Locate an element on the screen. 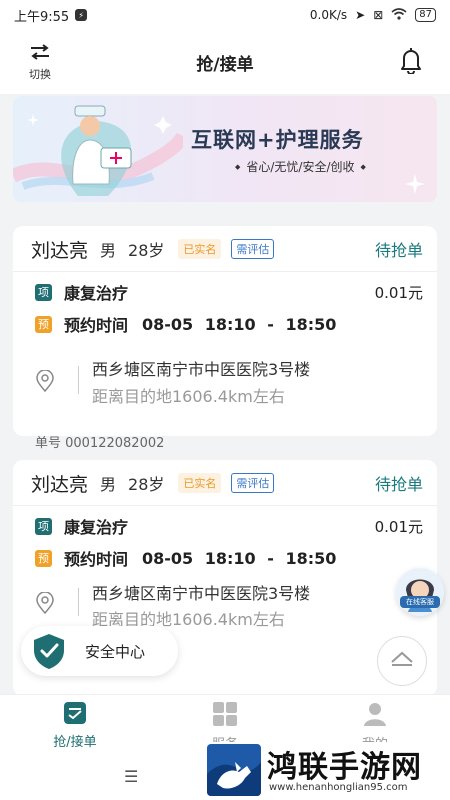  online-service-button: 在线客服 is located at coordinates (420, 592).